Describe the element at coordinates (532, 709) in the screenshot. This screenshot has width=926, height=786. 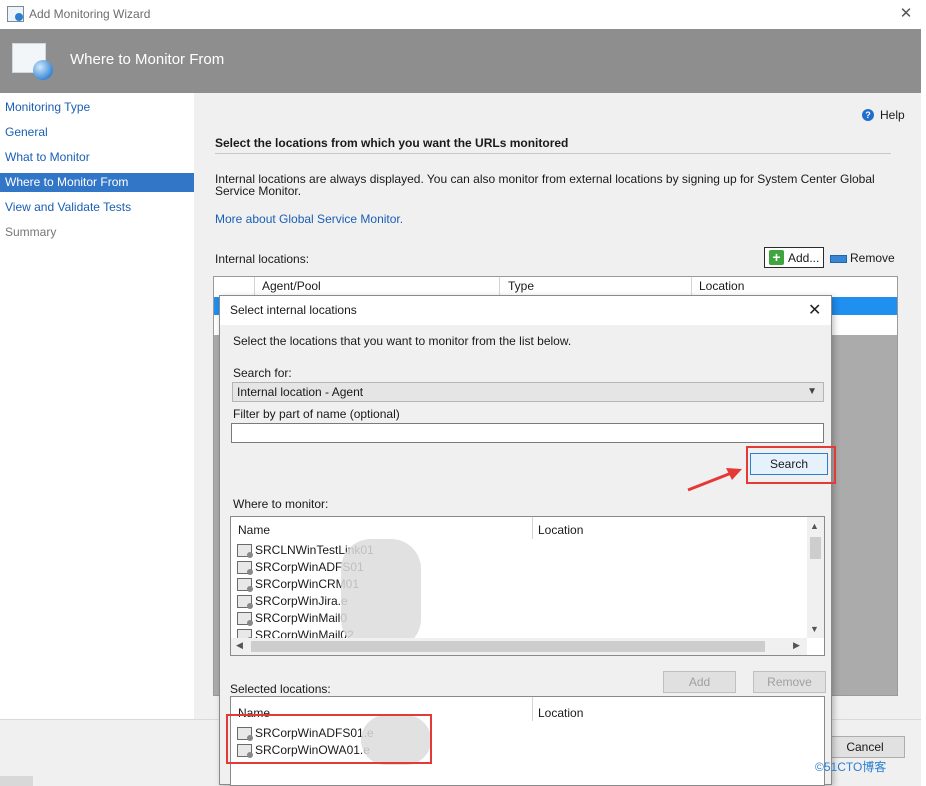
I see `selected-column-separator` at that location.